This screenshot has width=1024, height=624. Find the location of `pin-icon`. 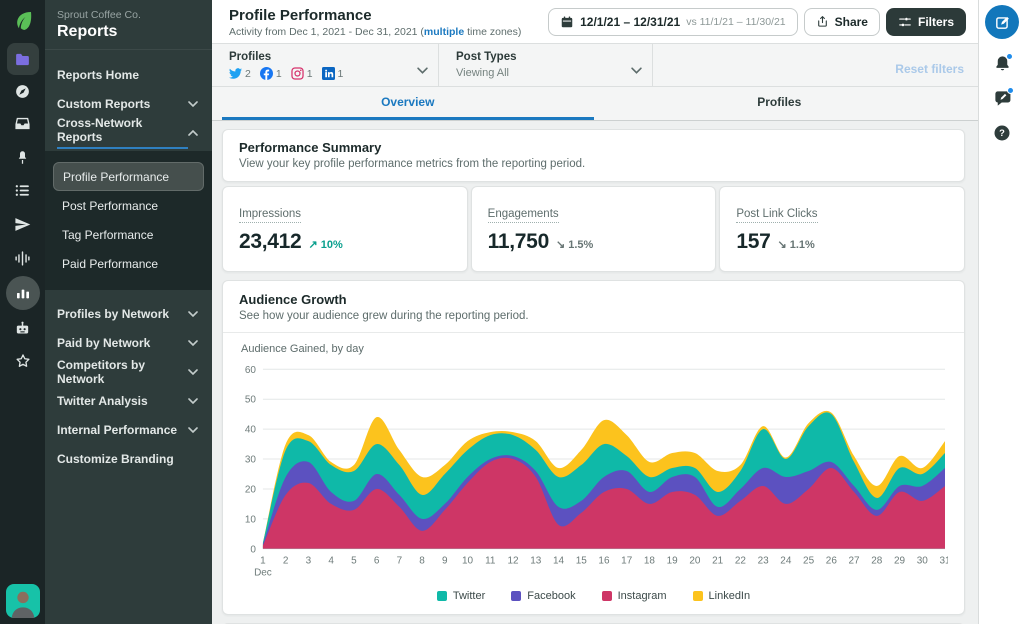

pin-icon is located at coordinates (22, 157).